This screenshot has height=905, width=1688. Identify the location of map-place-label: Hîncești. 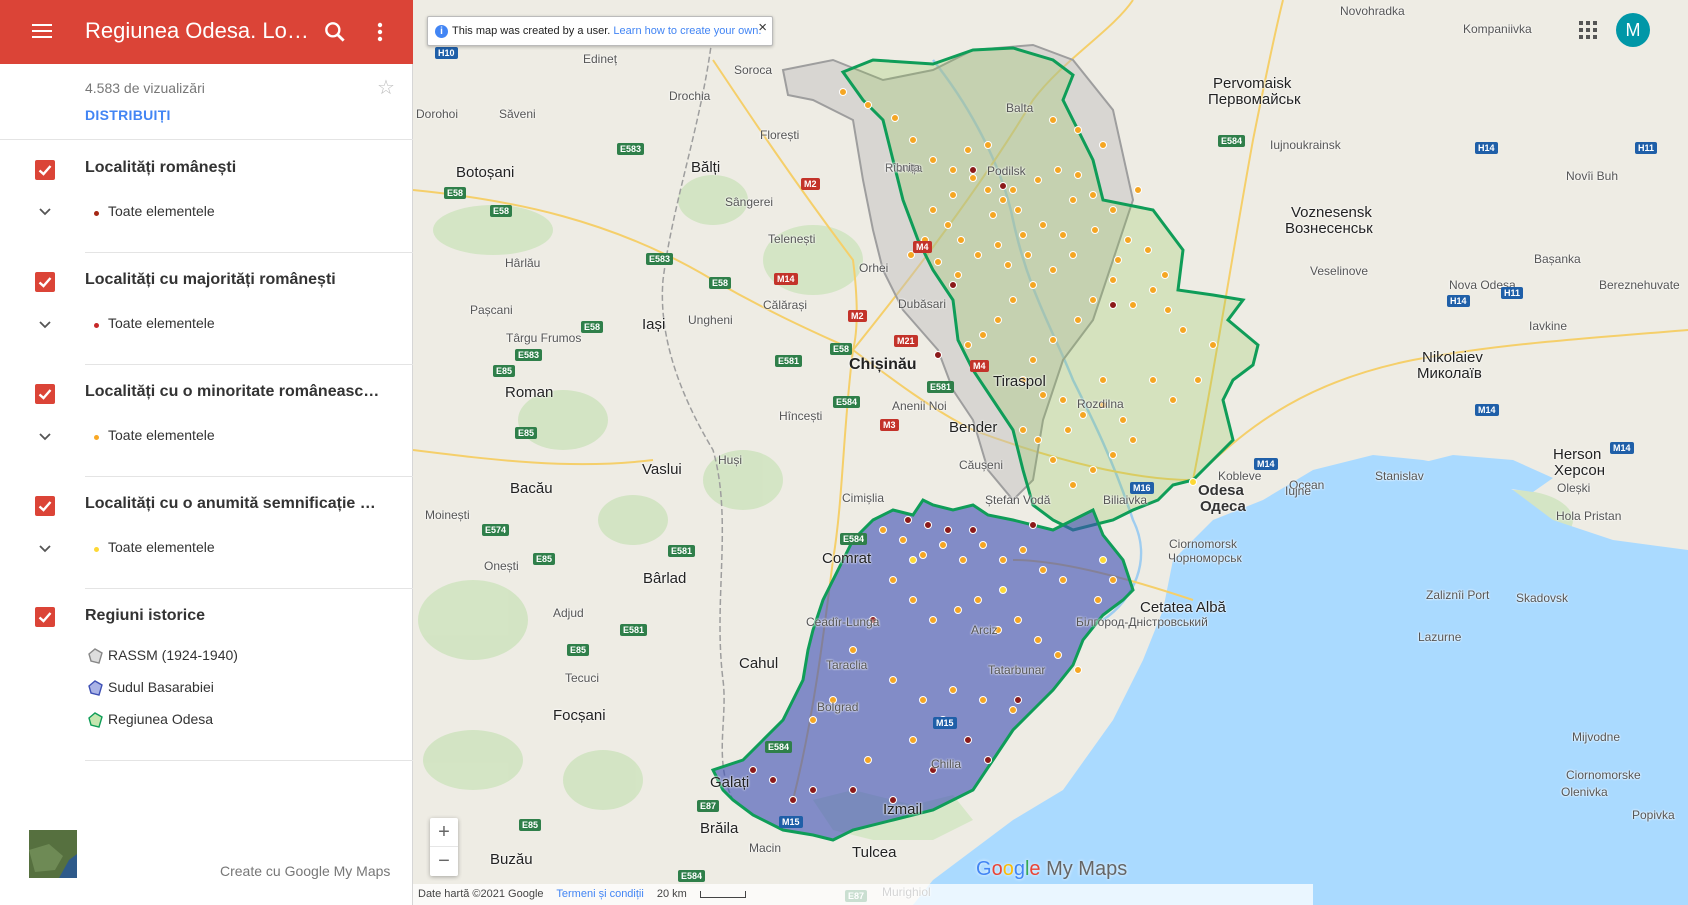
(801, 416).